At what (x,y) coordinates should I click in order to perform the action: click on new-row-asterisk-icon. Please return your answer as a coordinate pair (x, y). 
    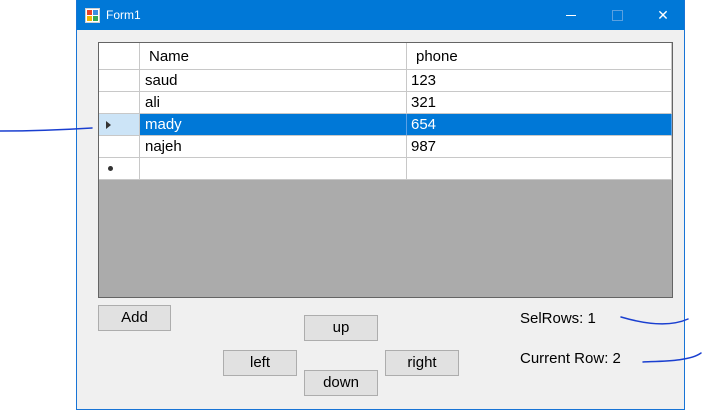
    Looking at the image, I should click on (110, 168).